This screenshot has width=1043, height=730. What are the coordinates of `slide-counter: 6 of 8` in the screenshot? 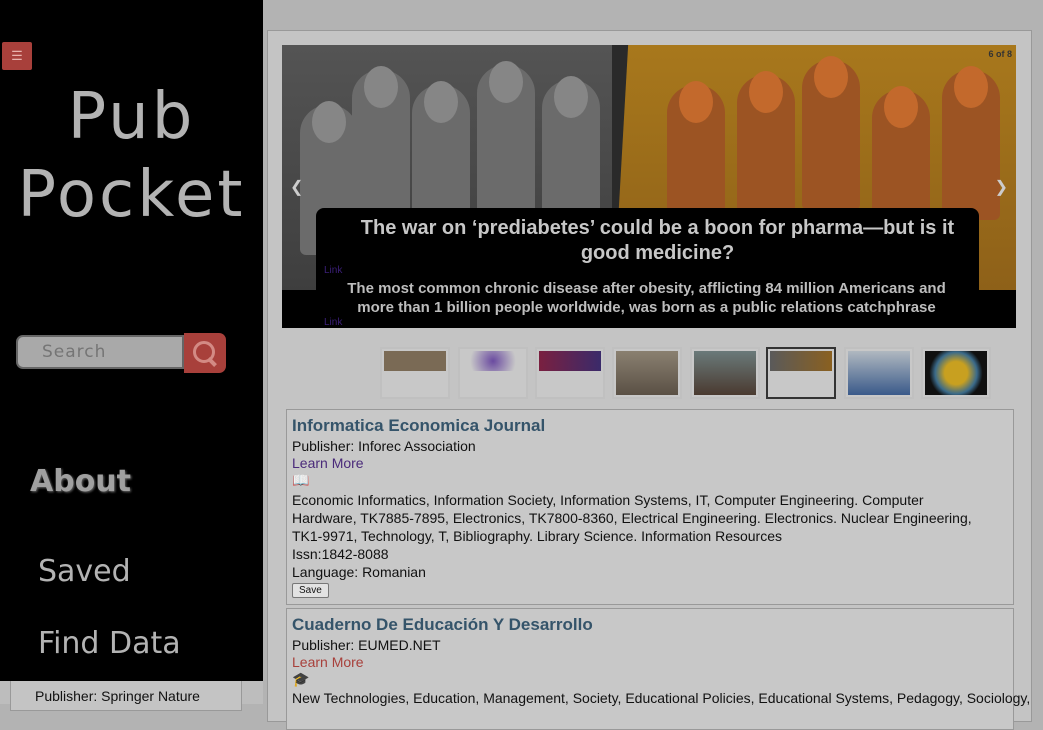 It's located at (1000, 54).